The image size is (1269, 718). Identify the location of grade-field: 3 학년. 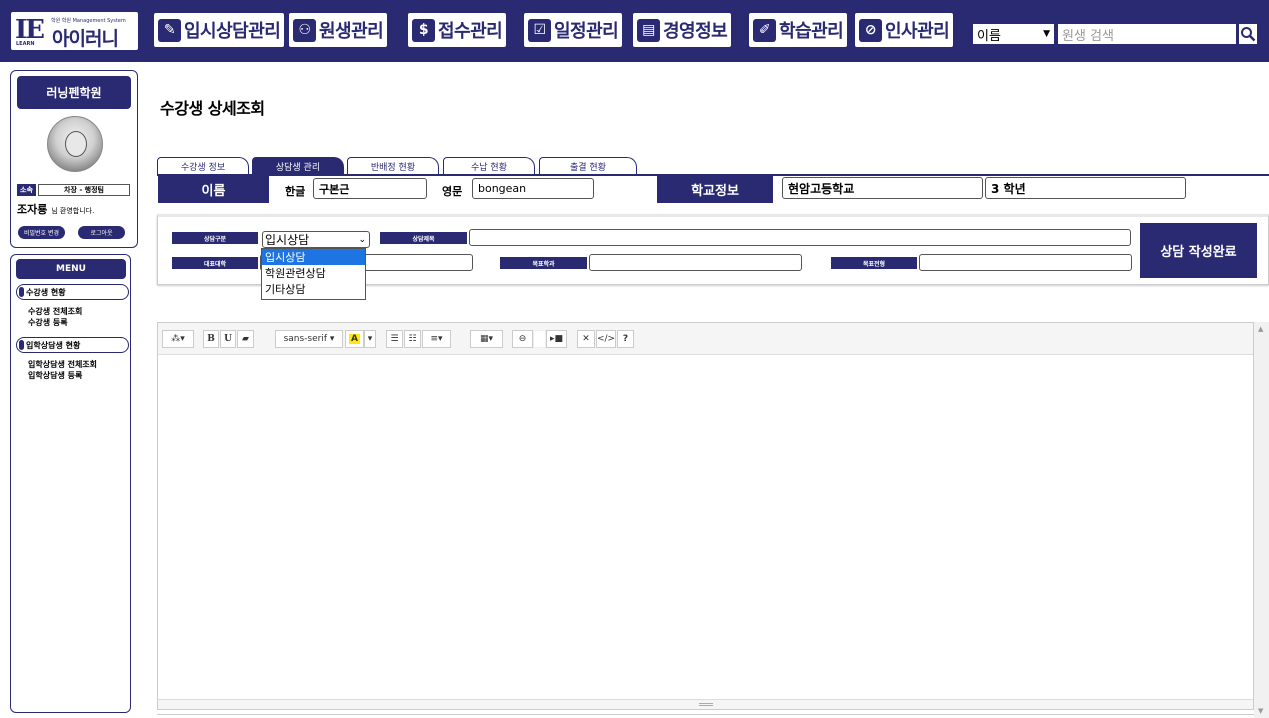
(1085, 188).